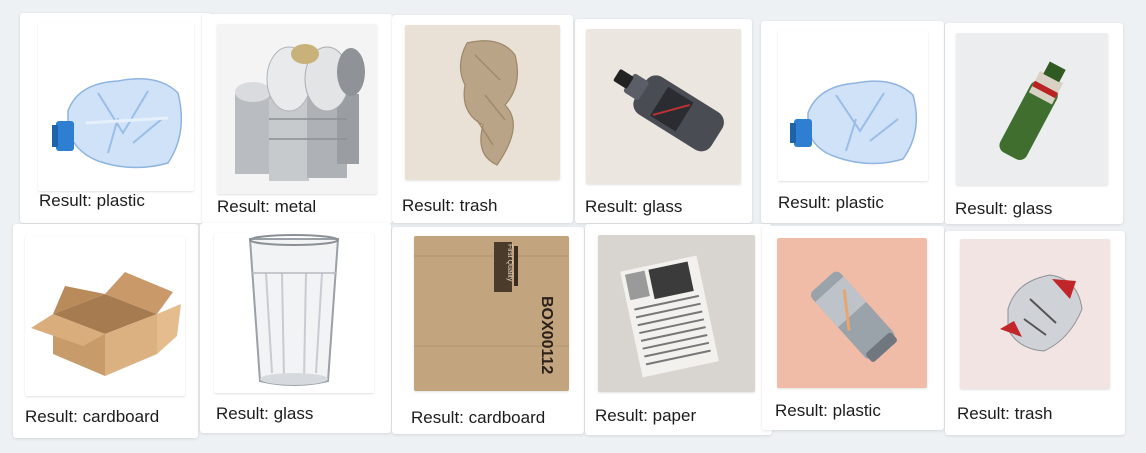 The image size is (1146, 453). I want to click on result-card: First Quality BOX00112 Result: cardboard, so click(488, 330).